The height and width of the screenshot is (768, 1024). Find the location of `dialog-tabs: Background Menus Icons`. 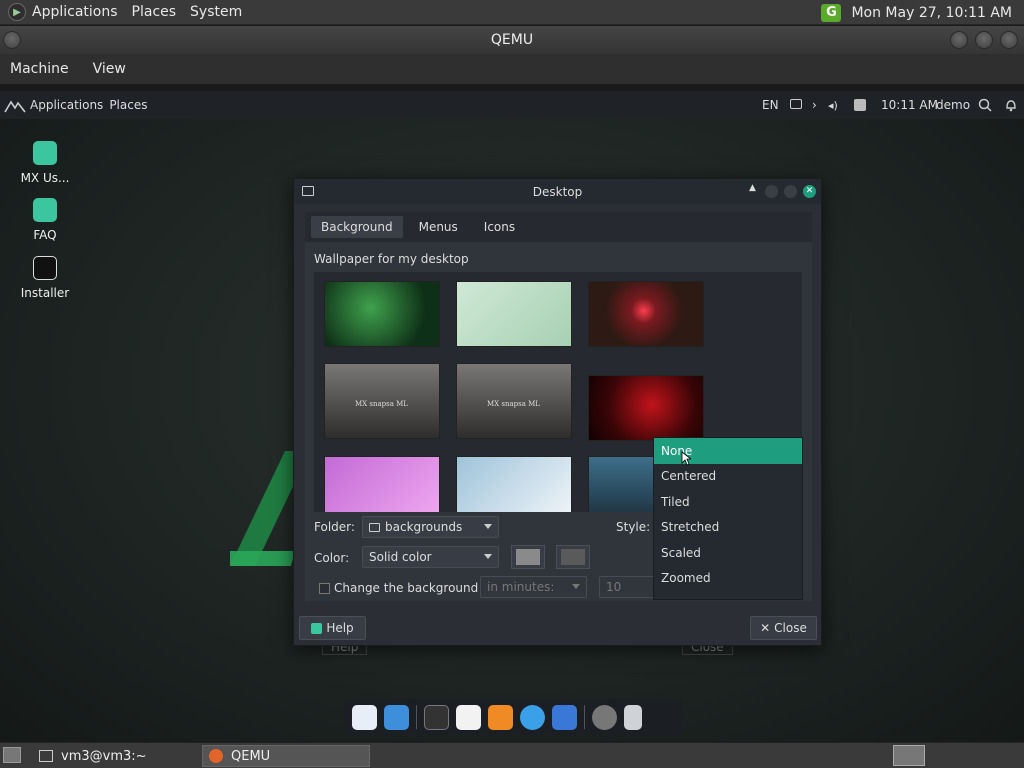

dialog-tabs: Background Menus Icons is located at coordinates (558, 227).